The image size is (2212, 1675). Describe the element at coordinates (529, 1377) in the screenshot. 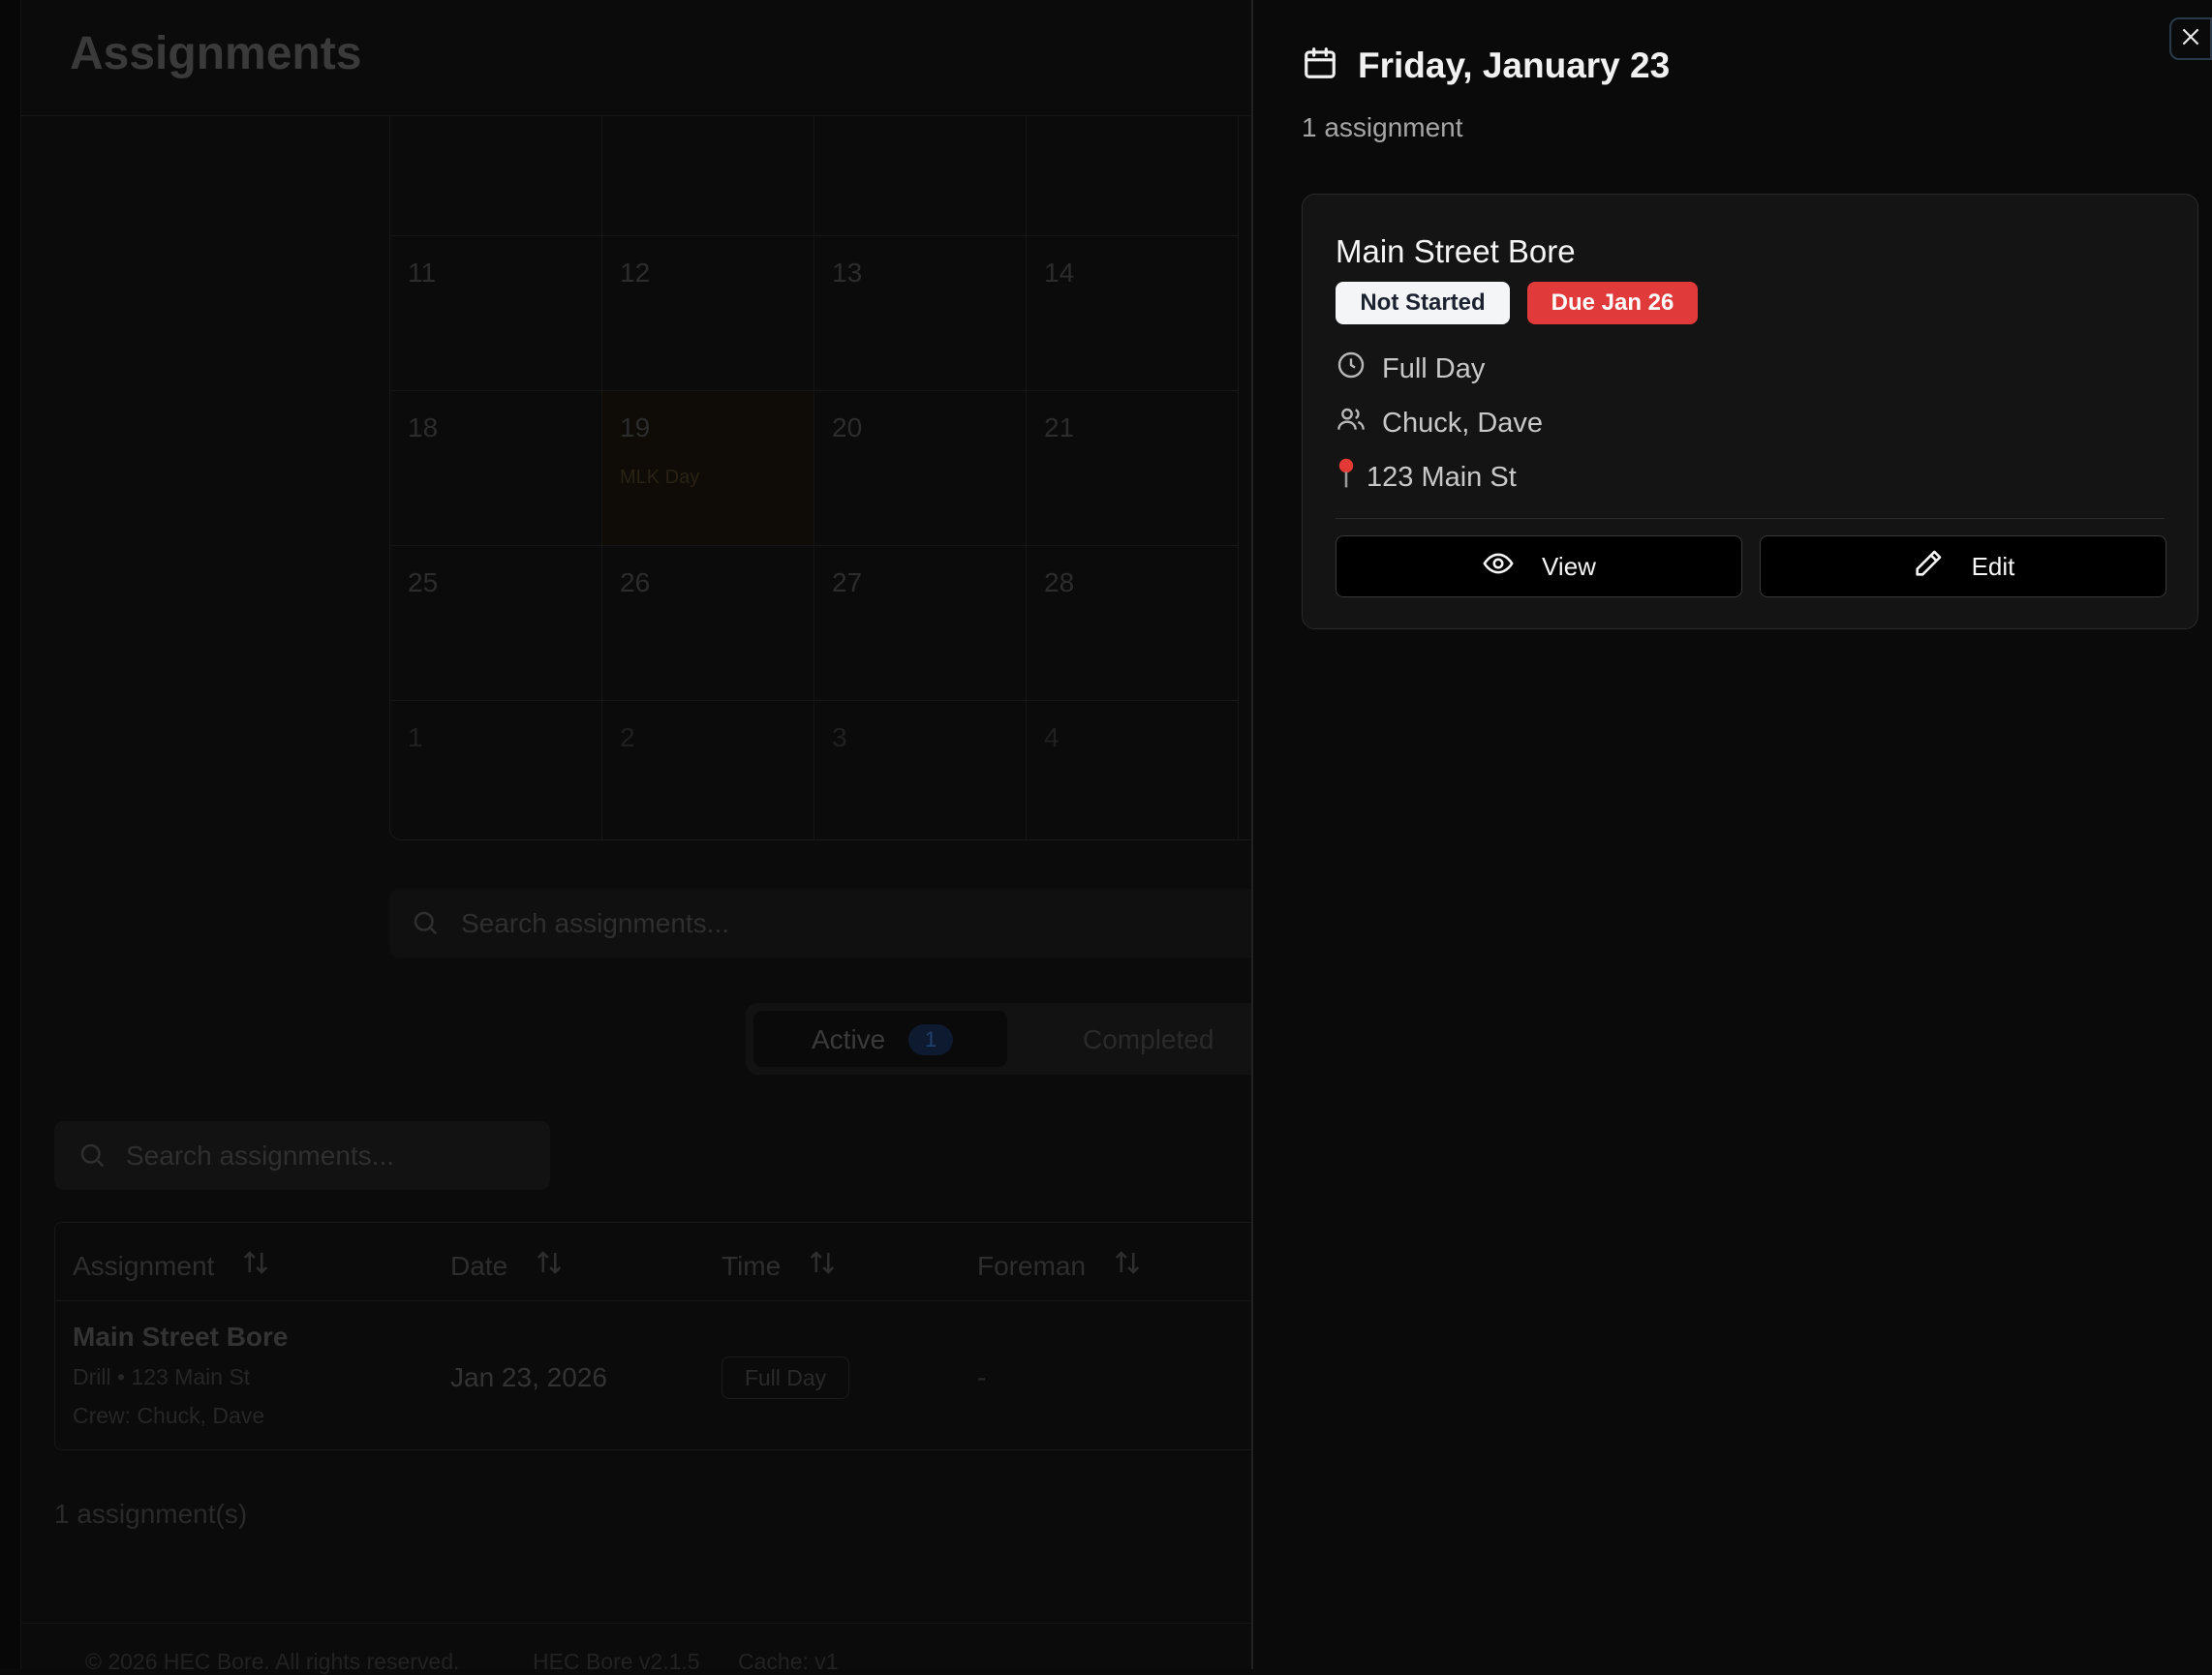

I see `row-date: Jan 23, 2026` at that location.